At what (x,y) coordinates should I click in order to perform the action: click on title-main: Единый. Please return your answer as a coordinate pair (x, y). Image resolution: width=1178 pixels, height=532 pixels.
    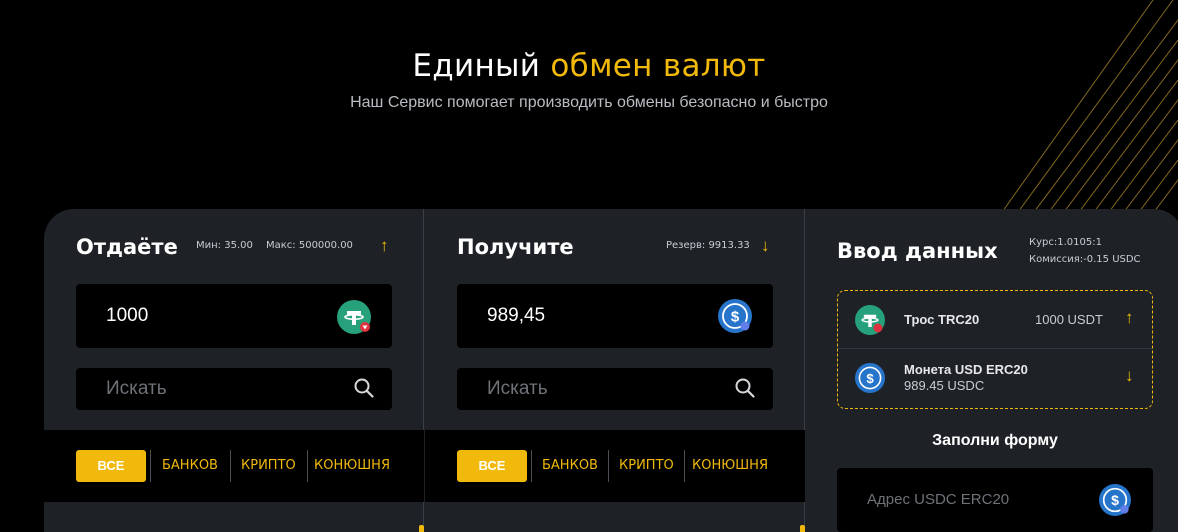
    Looking at the image, I should click on (481, 66).